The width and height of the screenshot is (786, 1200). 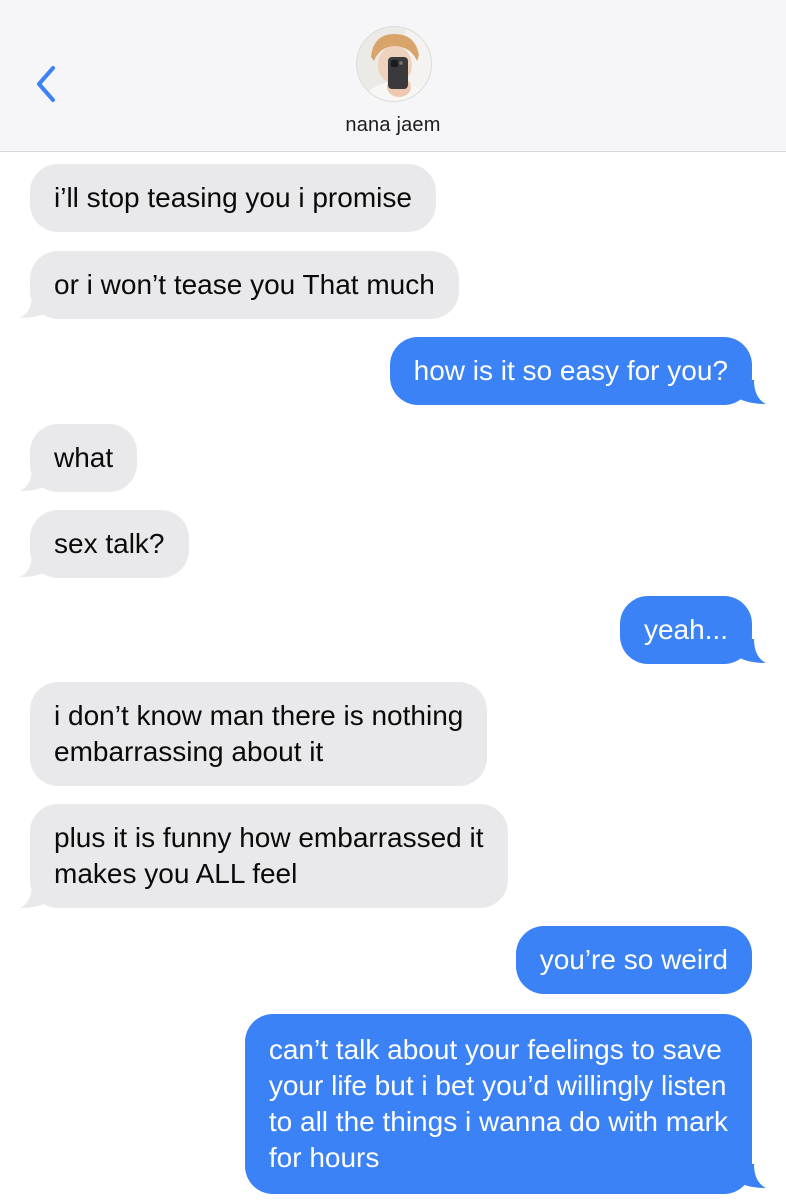 What do you see at coordinates (495, 1049) in the screenshot?
I see `message-text: can’t talk about your feelings to save` at bounding box center [495, 1049].